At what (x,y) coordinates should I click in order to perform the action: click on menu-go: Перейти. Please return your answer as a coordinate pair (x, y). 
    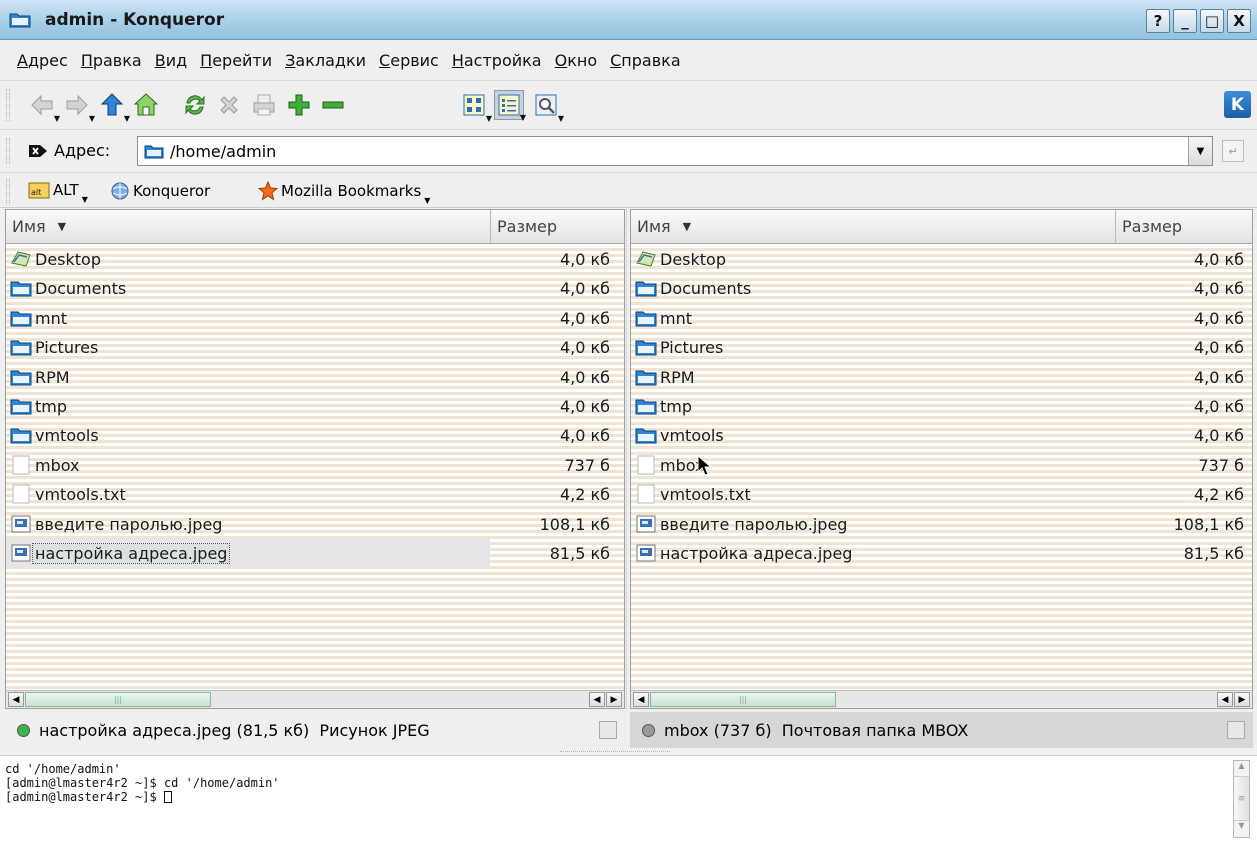
    Looking at the image, I should click on (236, 60).